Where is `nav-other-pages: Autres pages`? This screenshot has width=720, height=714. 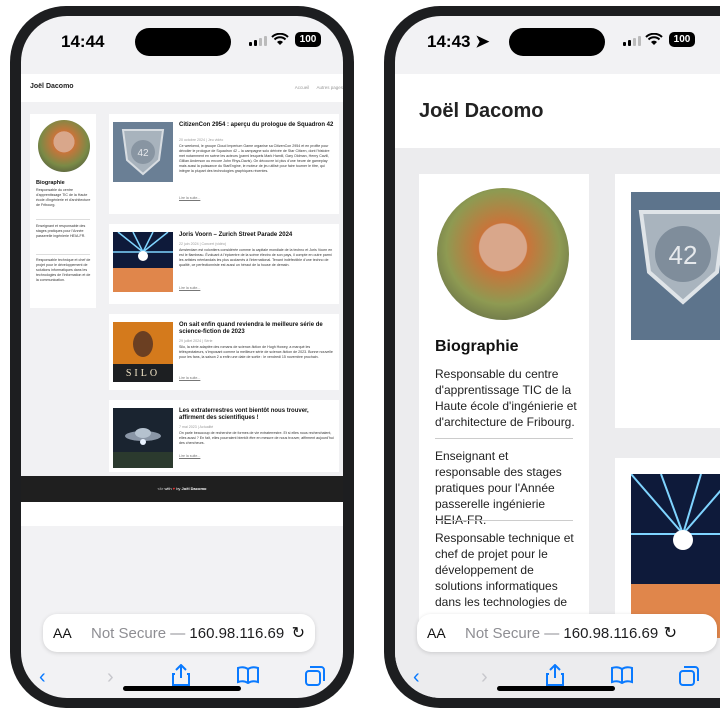 nav-other-pages: Autres pages is located at coordinates (329, 87).